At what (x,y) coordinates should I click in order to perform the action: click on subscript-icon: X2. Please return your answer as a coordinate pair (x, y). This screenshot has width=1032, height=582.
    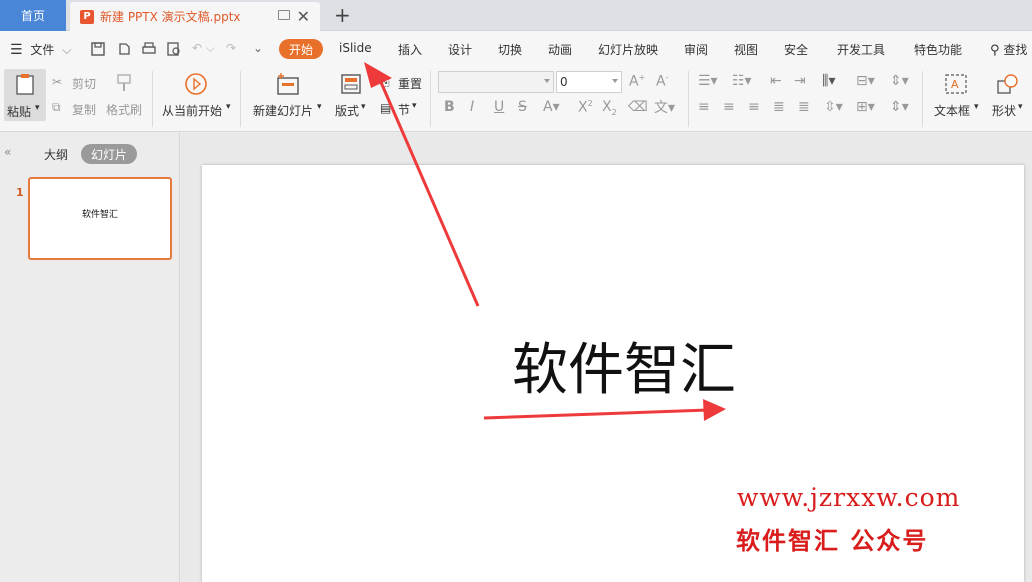
    Looking at the image, I should click on (609, 108).